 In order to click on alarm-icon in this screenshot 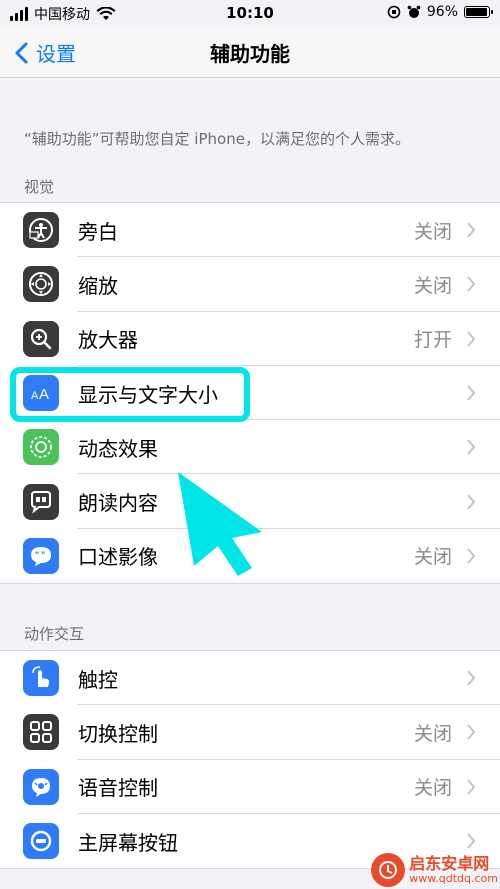, I will do `click(414, 11)`.